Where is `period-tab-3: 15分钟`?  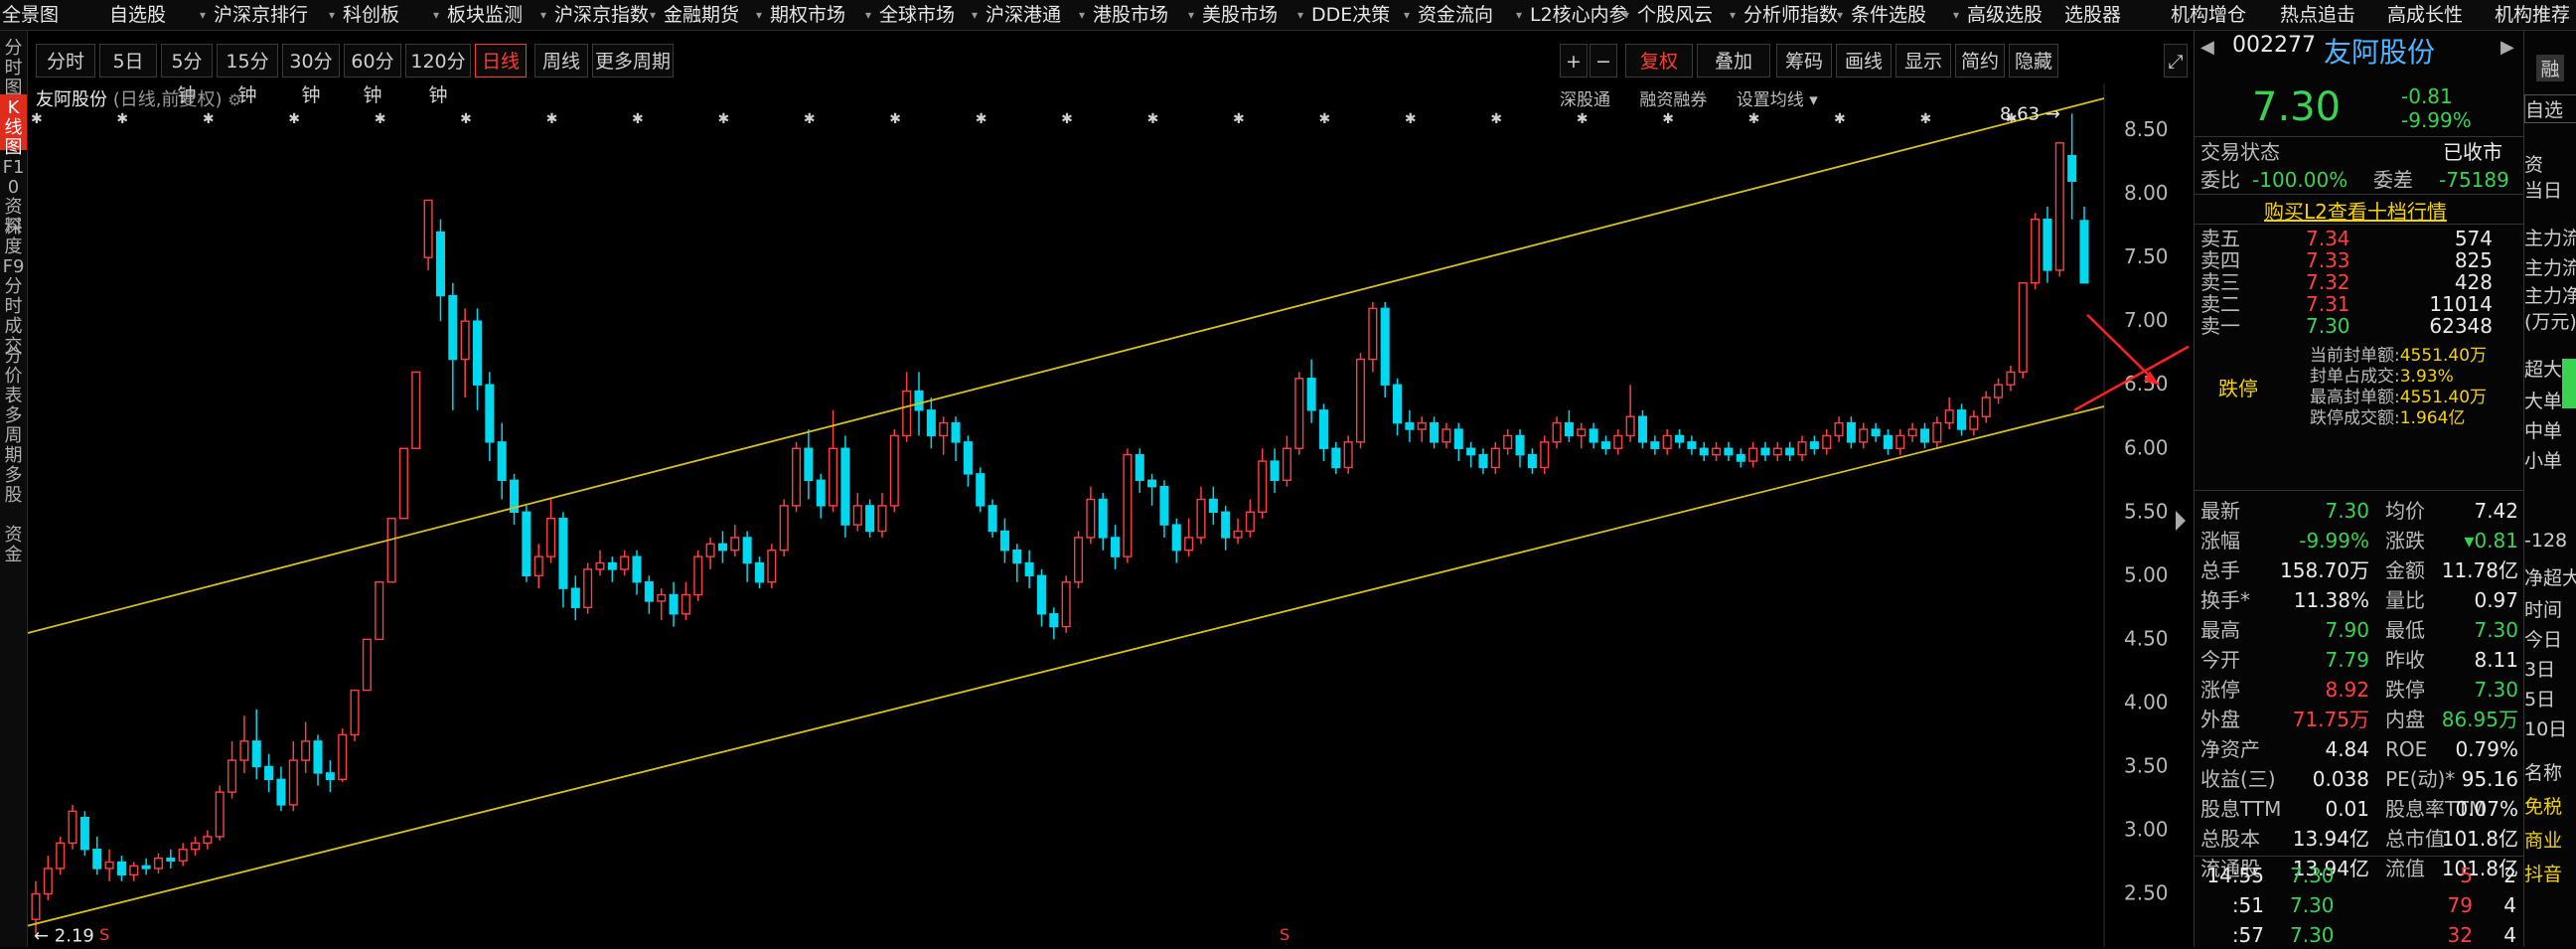
period-tab-3: 15分钟 is located at coordinates (247, 75).